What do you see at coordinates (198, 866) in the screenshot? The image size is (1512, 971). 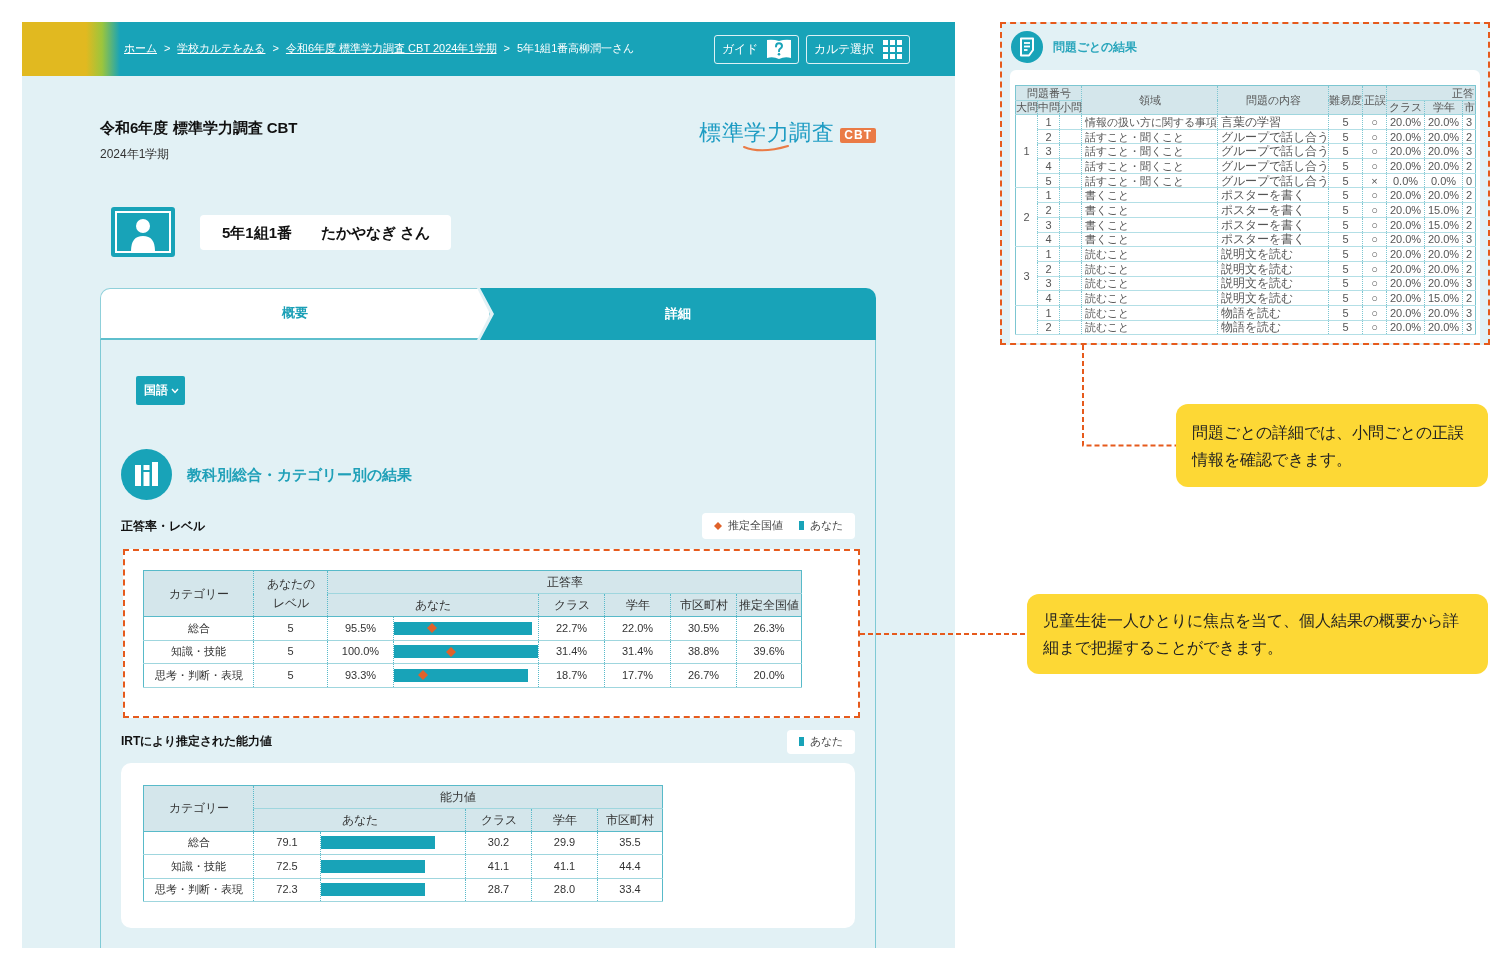 I see `table-cell: 知識・技能` at bounding box center [198, 866].